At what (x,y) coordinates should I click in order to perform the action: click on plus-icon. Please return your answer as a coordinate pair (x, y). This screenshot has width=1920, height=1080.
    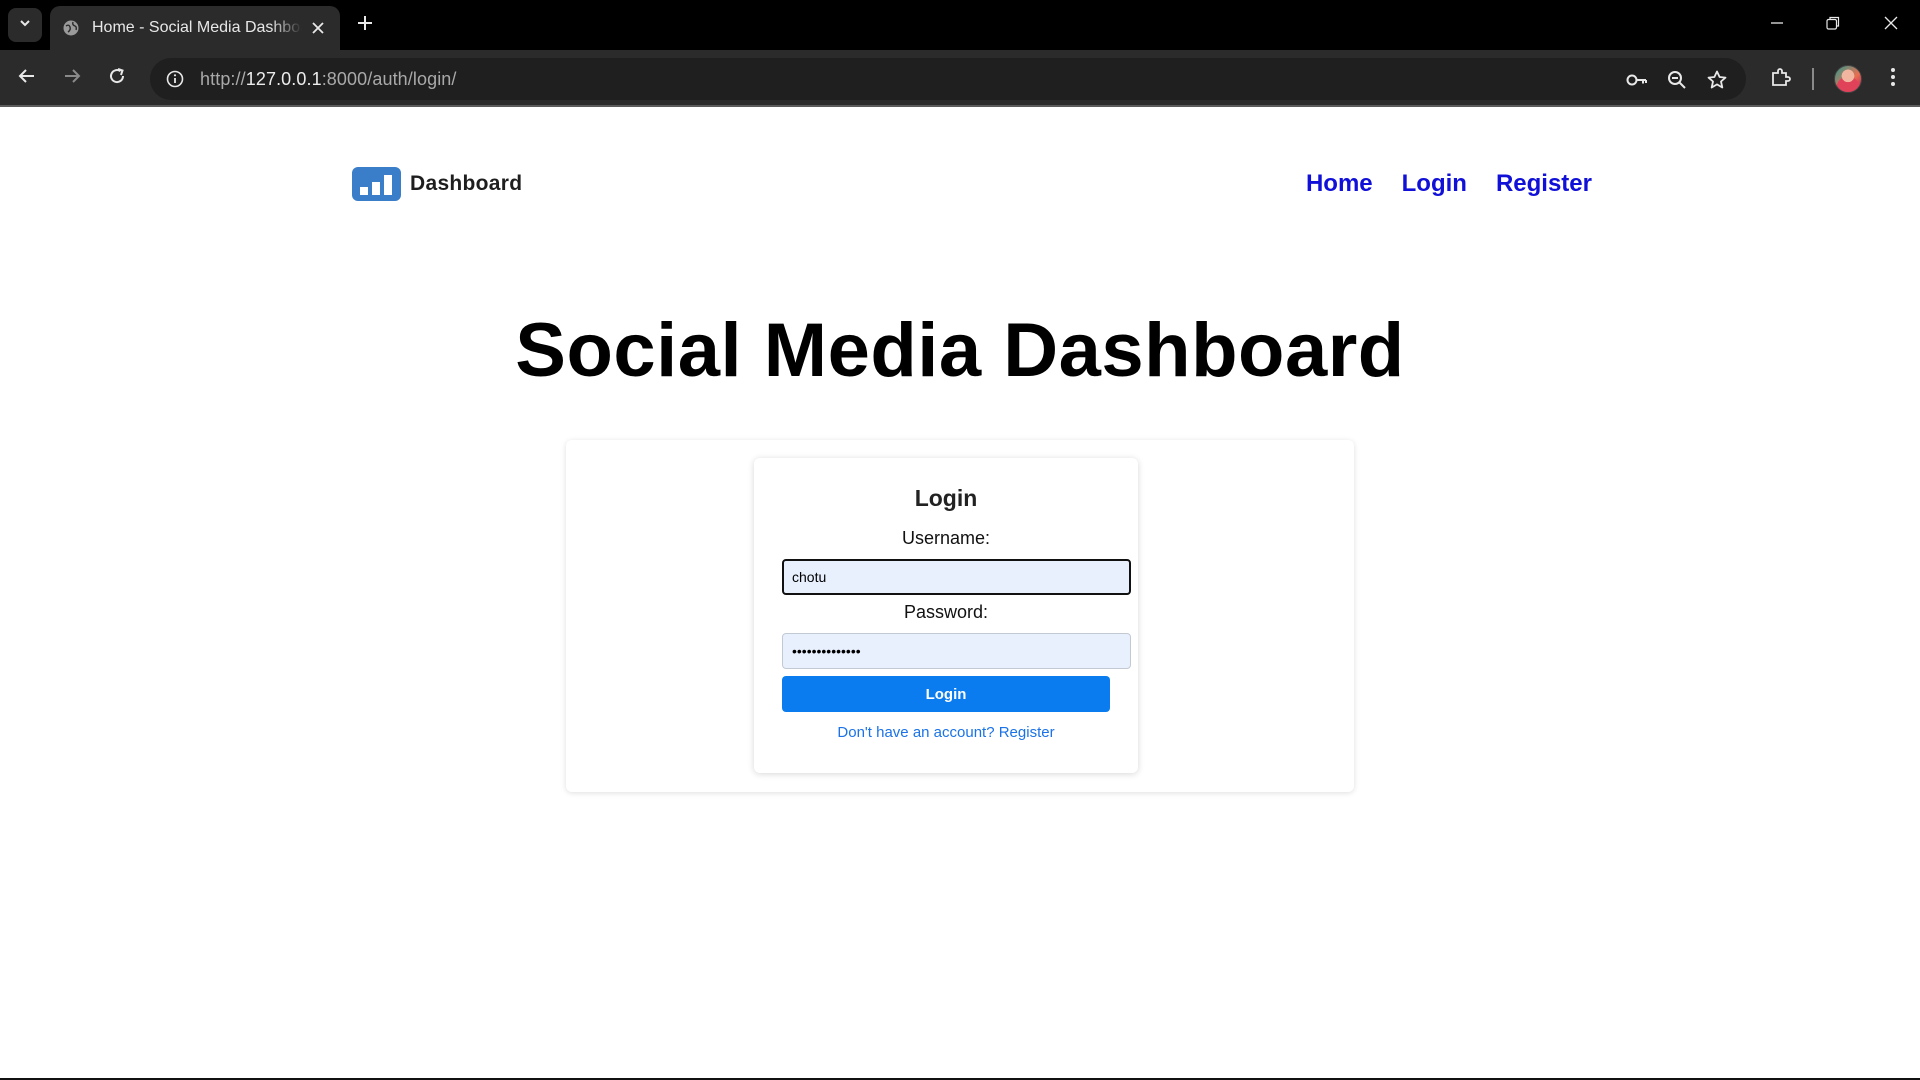
    Looking at the image, I should click on (365, 25).